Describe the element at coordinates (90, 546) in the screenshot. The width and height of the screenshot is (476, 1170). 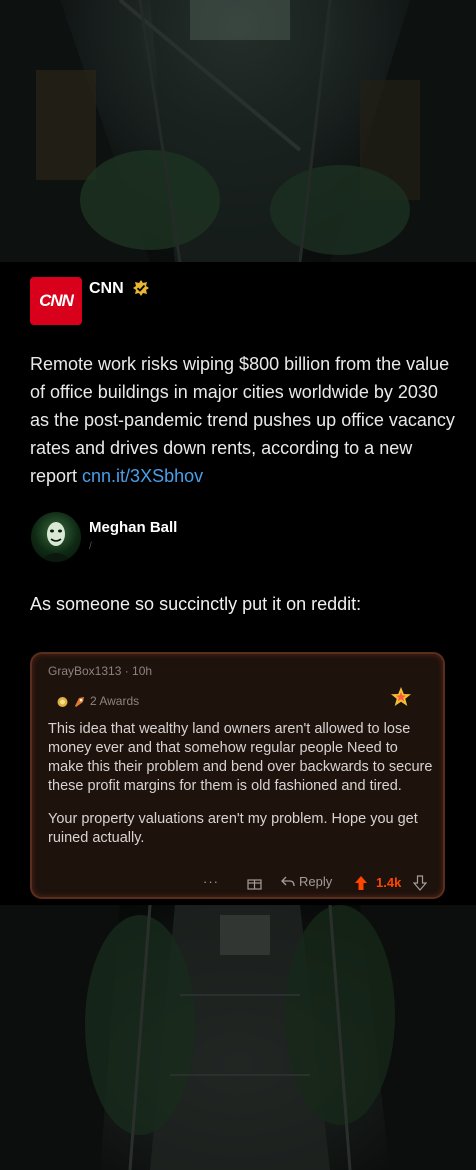
I see `reply-author-handle: /` at that location.